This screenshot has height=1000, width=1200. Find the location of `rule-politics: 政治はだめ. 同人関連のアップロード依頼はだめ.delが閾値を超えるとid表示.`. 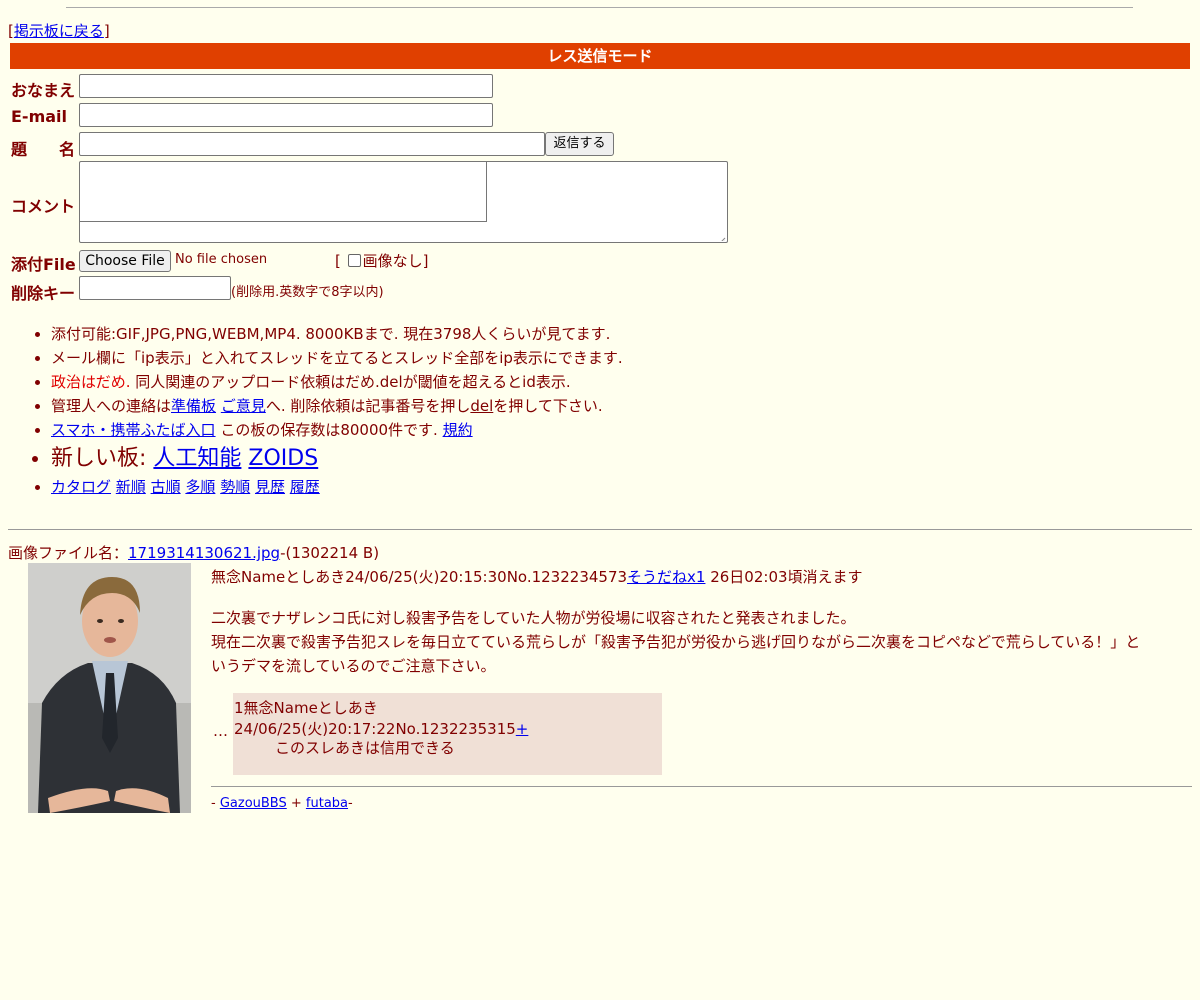

rule-politics: 政治はだめ. 同人関連のアップロード依頼はだめ.delが閾値を超えるとid表示. is located at coordinates (337, 382).